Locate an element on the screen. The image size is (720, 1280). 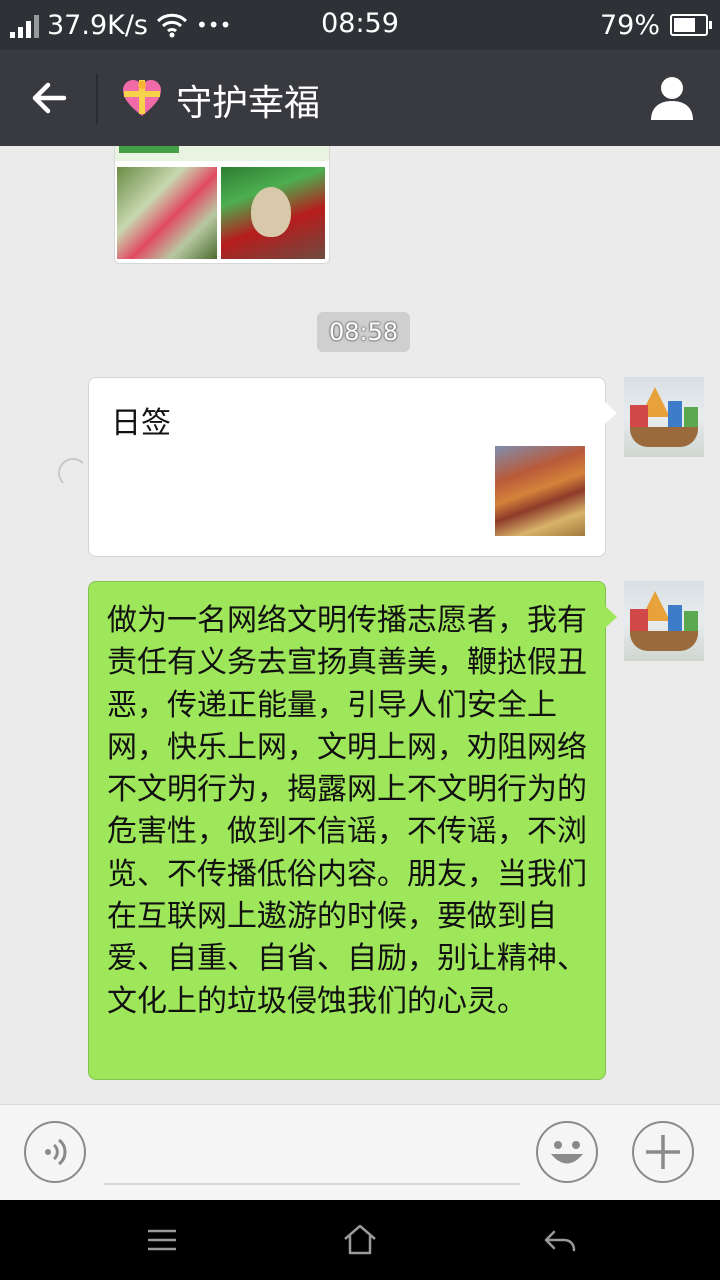
package-portrait is located at coordinates (271, 212).